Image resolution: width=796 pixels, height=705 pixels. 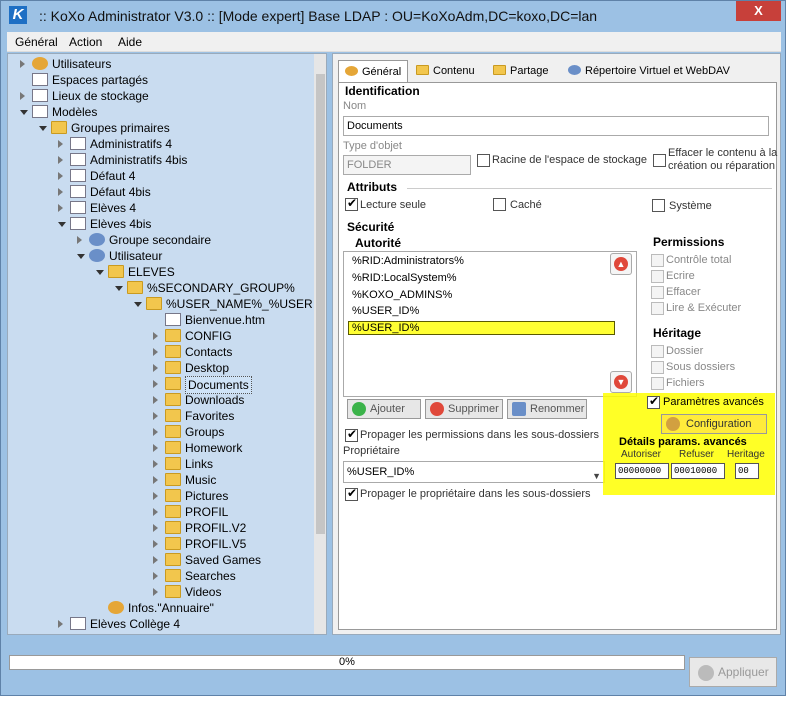 I want to click on nom-input: Documents, so click(x=556, y=126).